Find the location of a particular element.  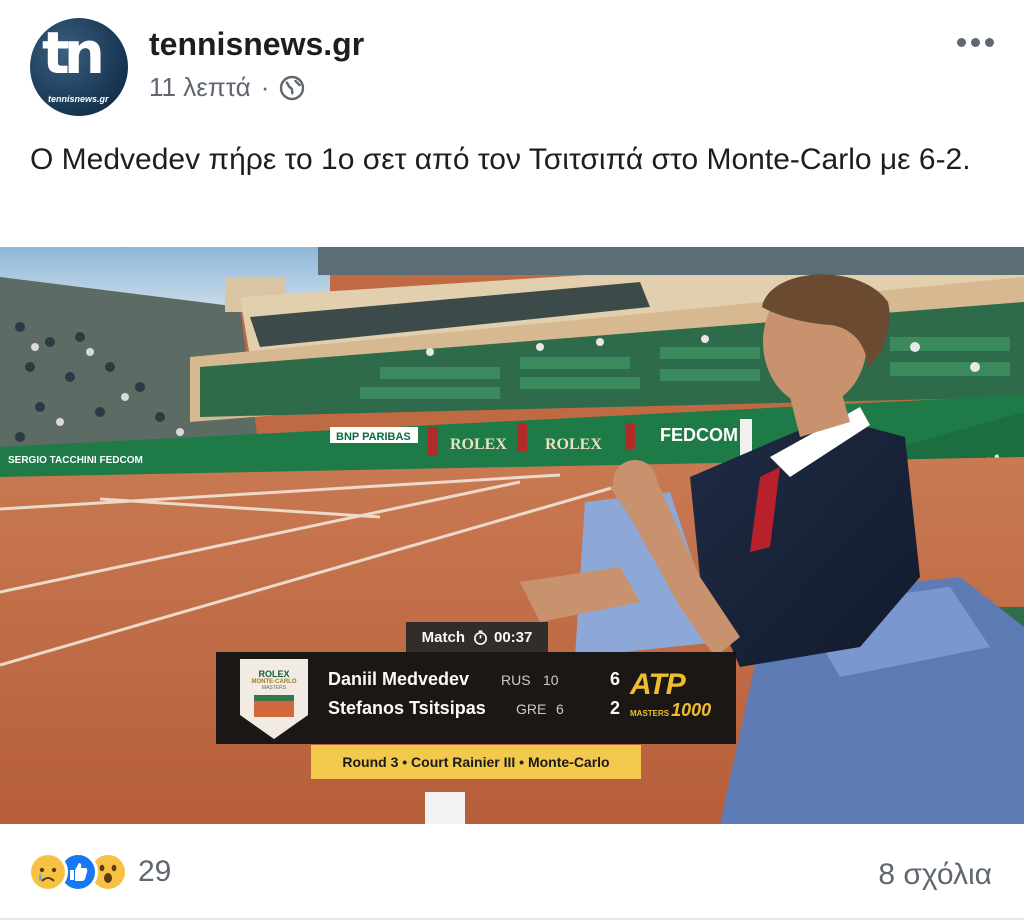

atp-logo-masters: MASTERS 1000 is located at coordinates (680, 710).